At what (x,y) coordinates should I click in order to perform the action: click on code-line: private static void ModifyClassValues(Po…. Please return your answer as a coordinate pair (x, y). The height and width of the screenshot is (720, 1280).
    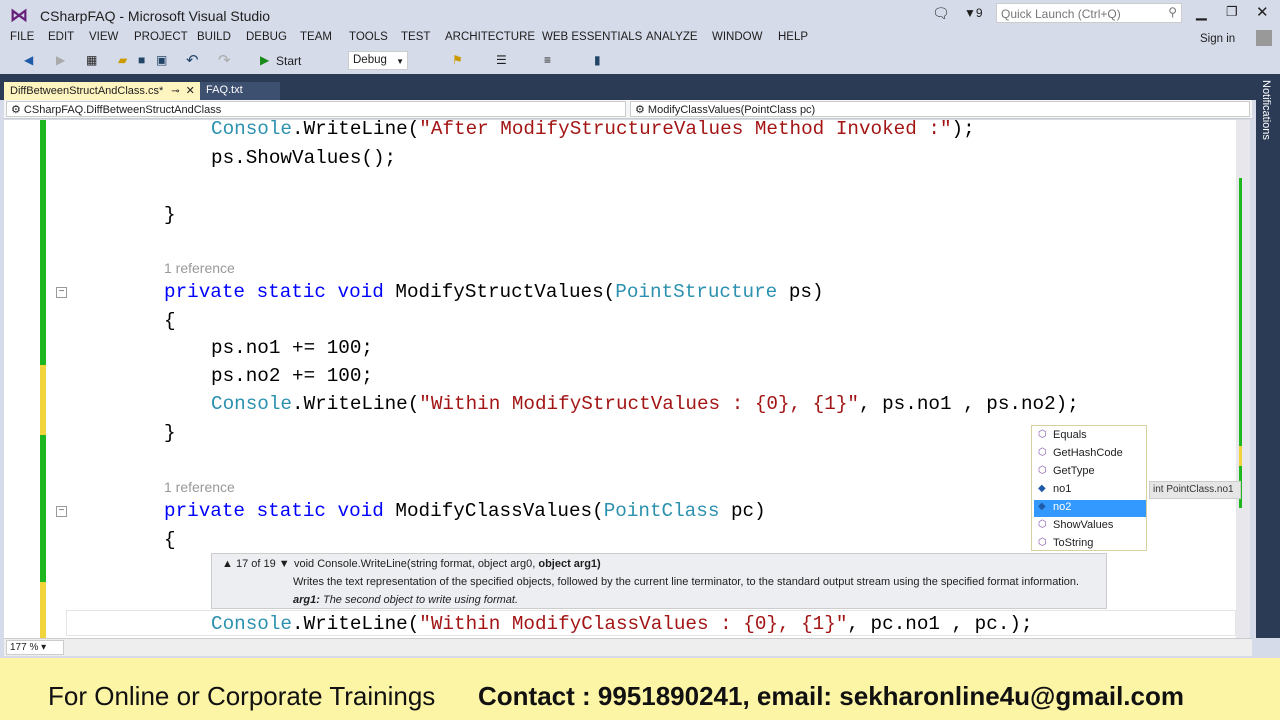
    Looking at the image, I should click on (465, 511).